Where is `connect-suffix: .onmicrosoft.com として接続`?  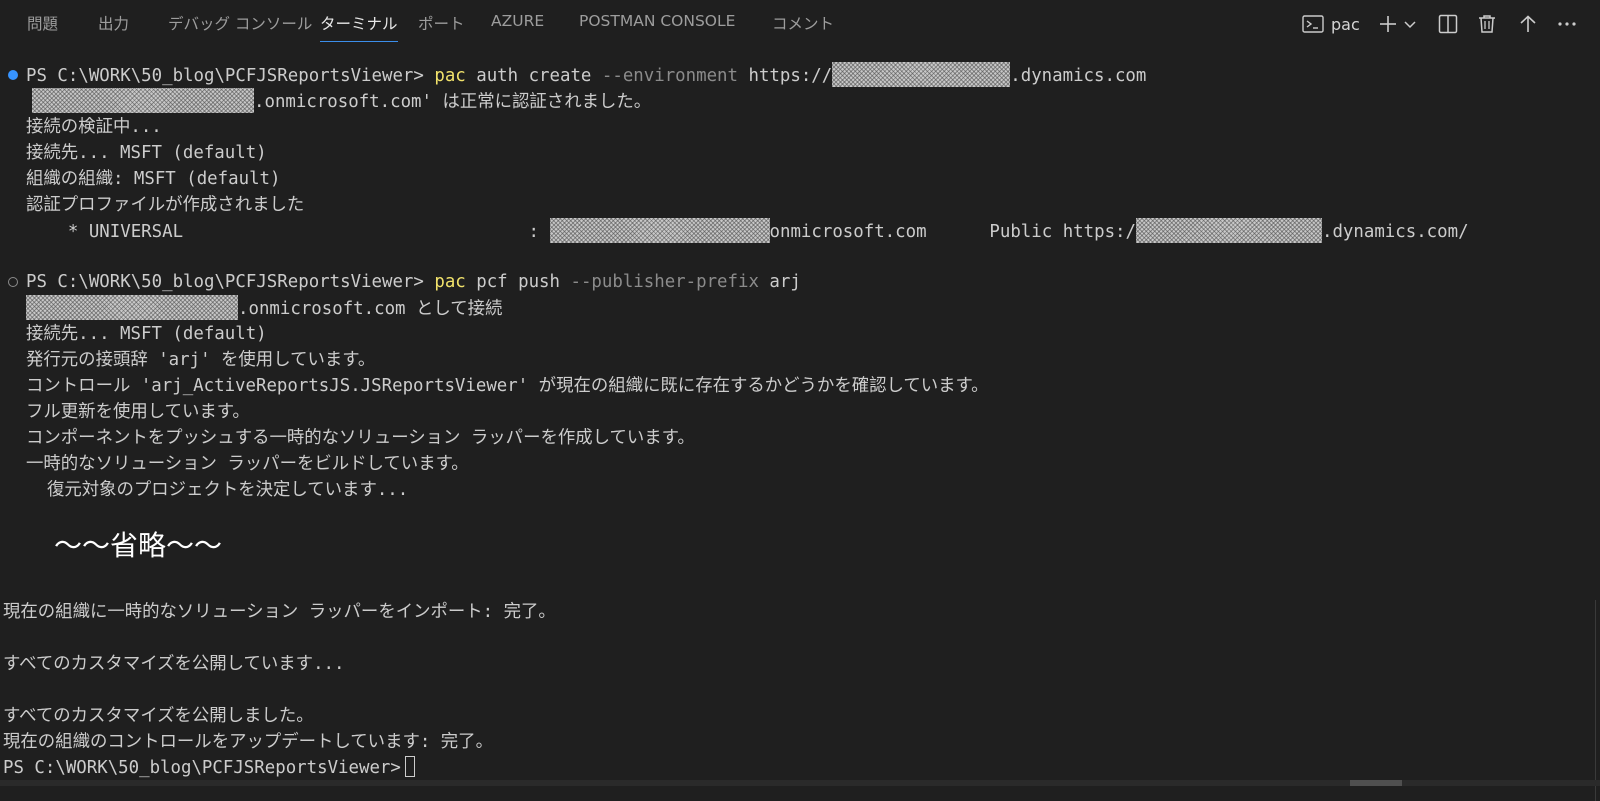 connect-suffix: .onmicrosoft.com として接続 is located at coordinates (370, 309).